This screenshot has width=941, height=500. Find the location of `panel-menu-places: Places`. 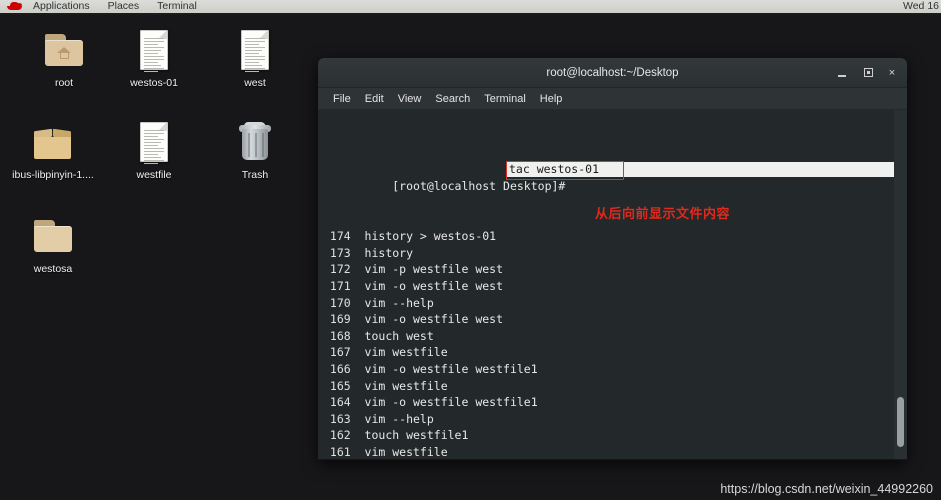

panel-menu-places: Places is located at coordinates (124, 6).